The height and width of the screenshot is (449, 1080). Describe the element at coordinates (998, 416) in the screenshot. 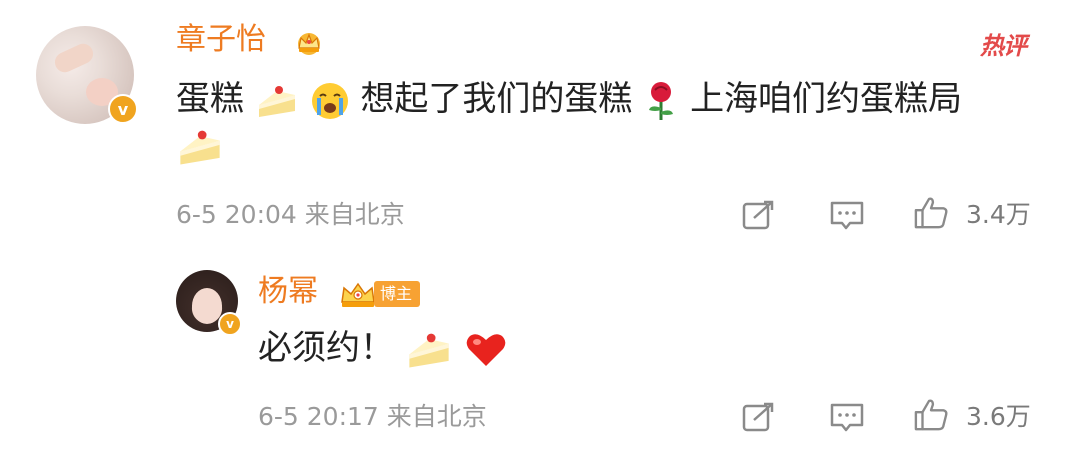

I see `like-count: 3.6万` at that location.